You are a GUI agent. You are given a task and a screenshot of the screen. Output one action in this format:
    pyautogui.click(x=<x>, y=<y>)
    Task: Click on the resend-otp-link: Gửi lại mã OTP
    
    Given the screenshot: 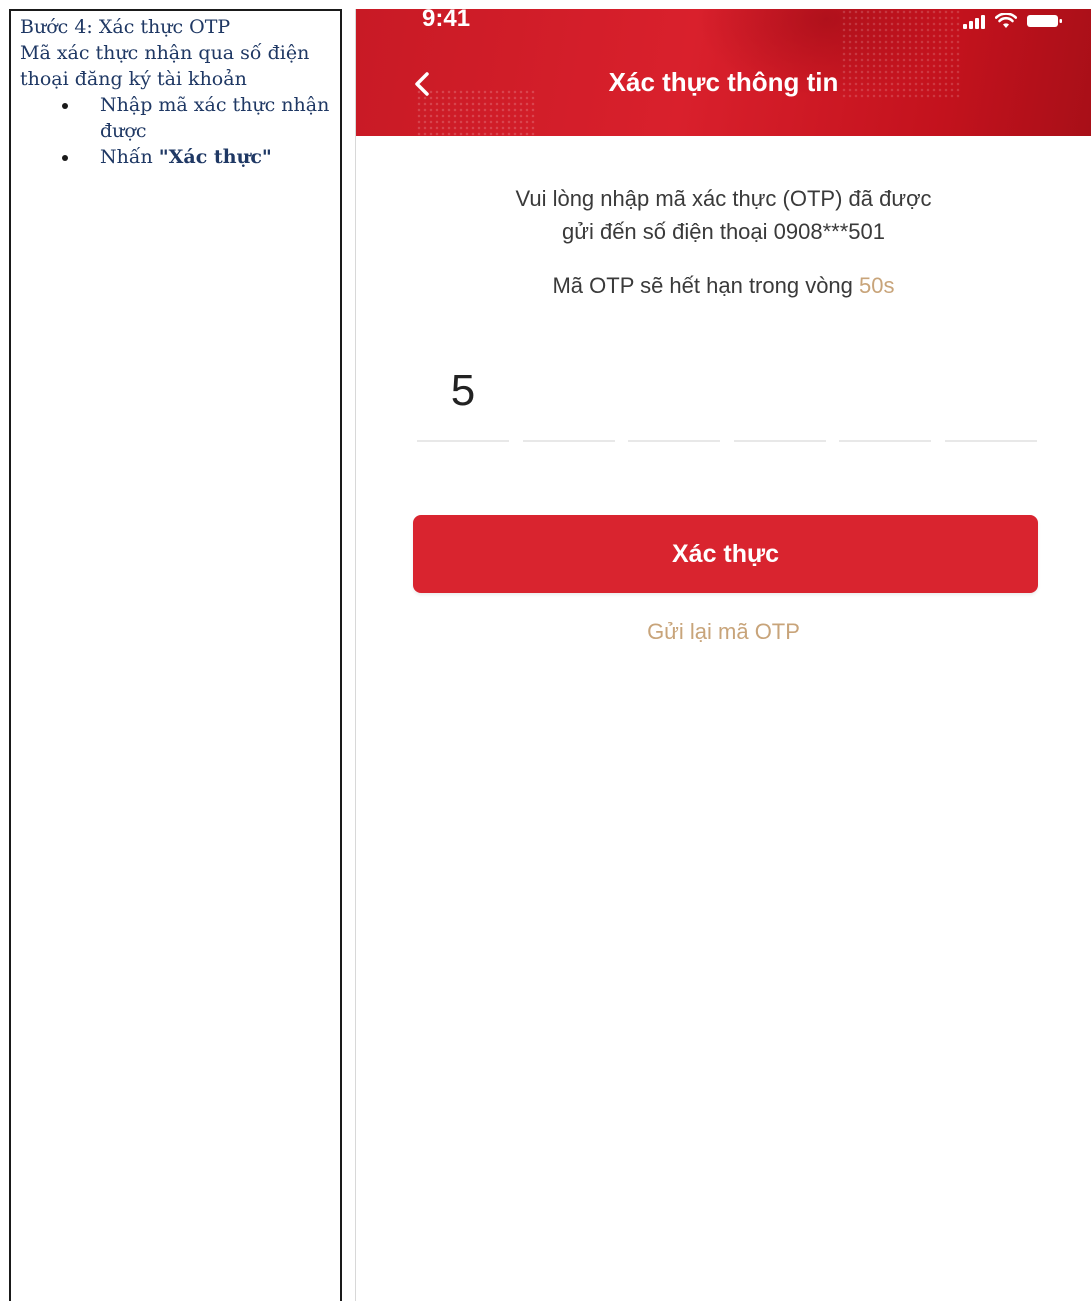 What is the action you would take?
    pyautogui.click(x=723, y=632)
    